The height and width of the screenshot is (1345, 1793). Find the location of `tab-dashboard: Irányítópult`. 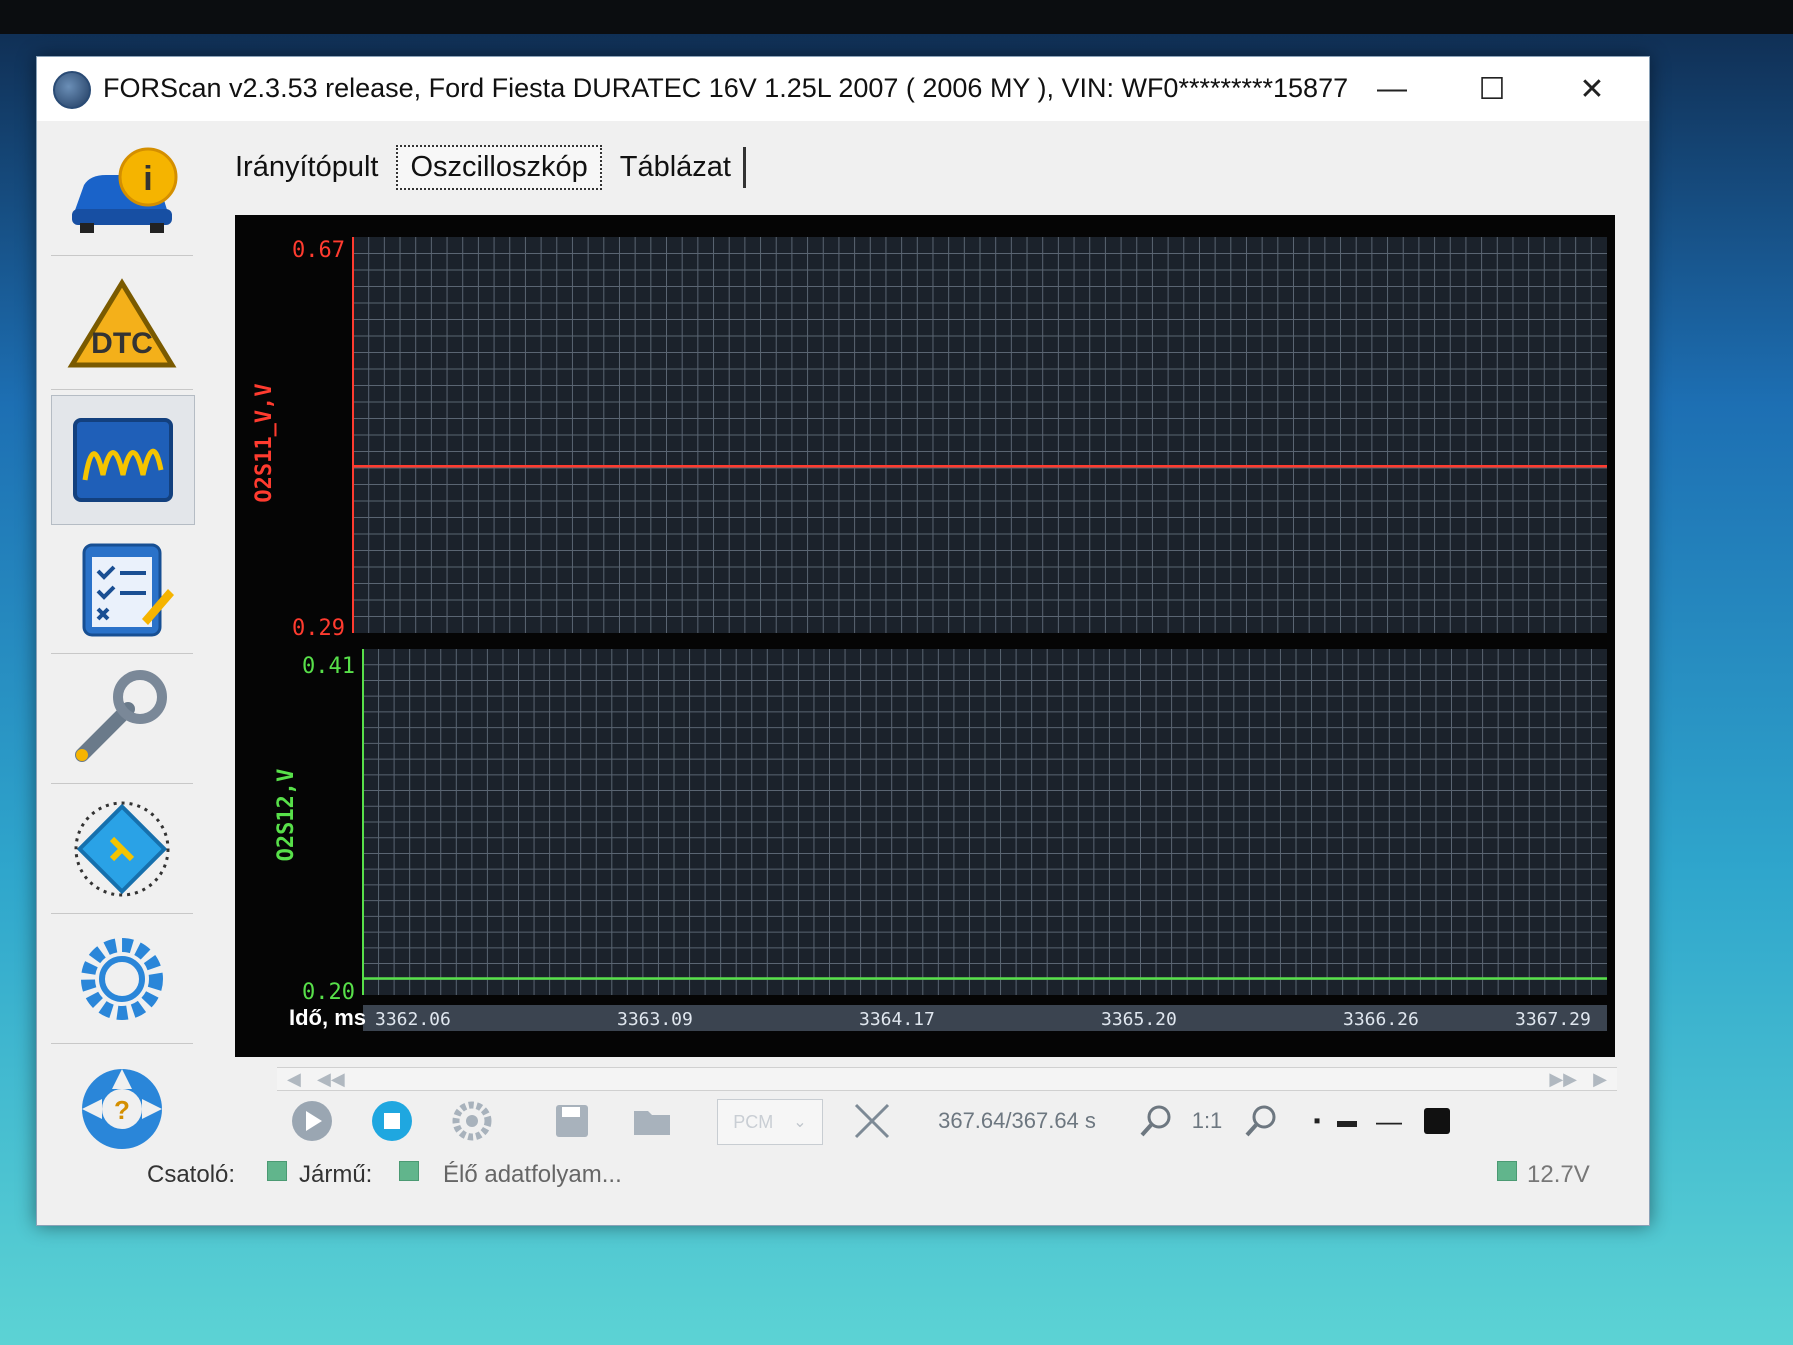

tab-dashboard: Irányítópult is located at coordinates (306, 167).